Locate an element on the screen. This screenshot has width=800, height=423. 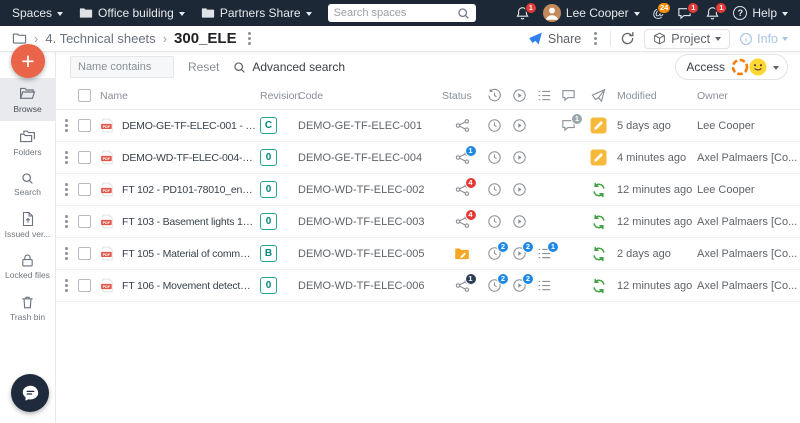
file-name: FT 102 - PD101-78010_engb.pdf is located at coordinates (189, 190).